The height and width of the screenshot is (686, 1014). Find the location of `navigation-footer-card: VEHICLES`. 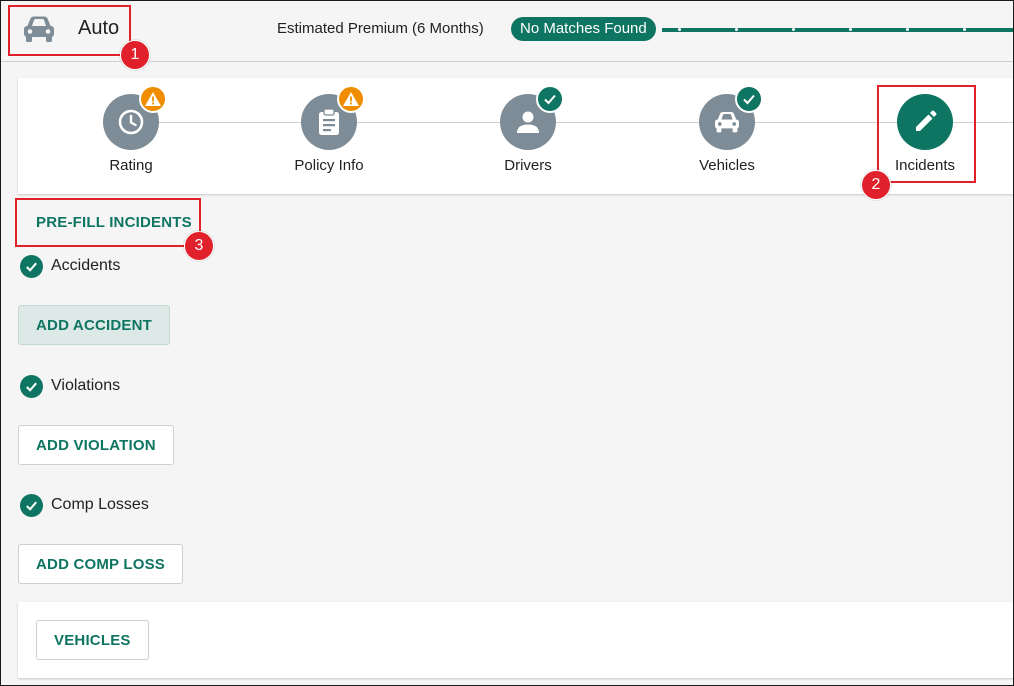

navigation-footer-card: VEHICLES is located at coordinates (516, 640).